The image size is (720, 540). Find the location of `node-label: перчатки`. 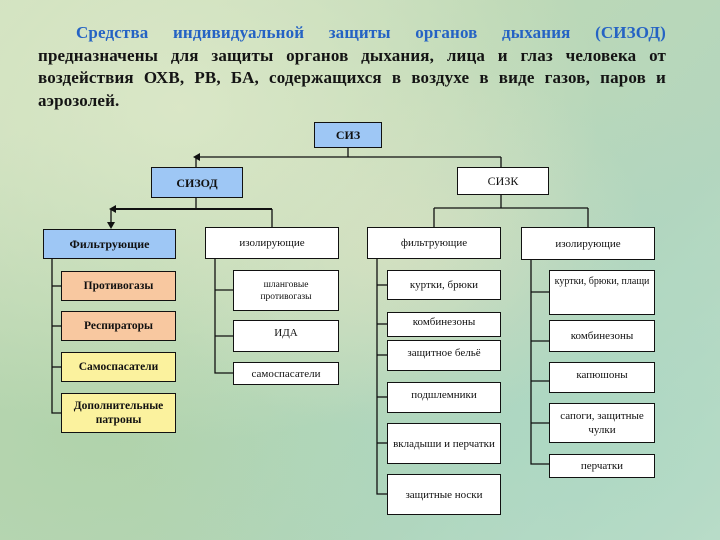

node-label: перчатки is located at coordinates (602, 466).